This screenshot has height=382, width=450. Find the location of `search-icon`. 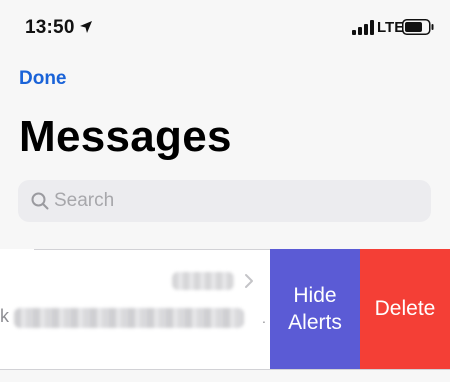

search-icon is located at coordinates (40, 201).